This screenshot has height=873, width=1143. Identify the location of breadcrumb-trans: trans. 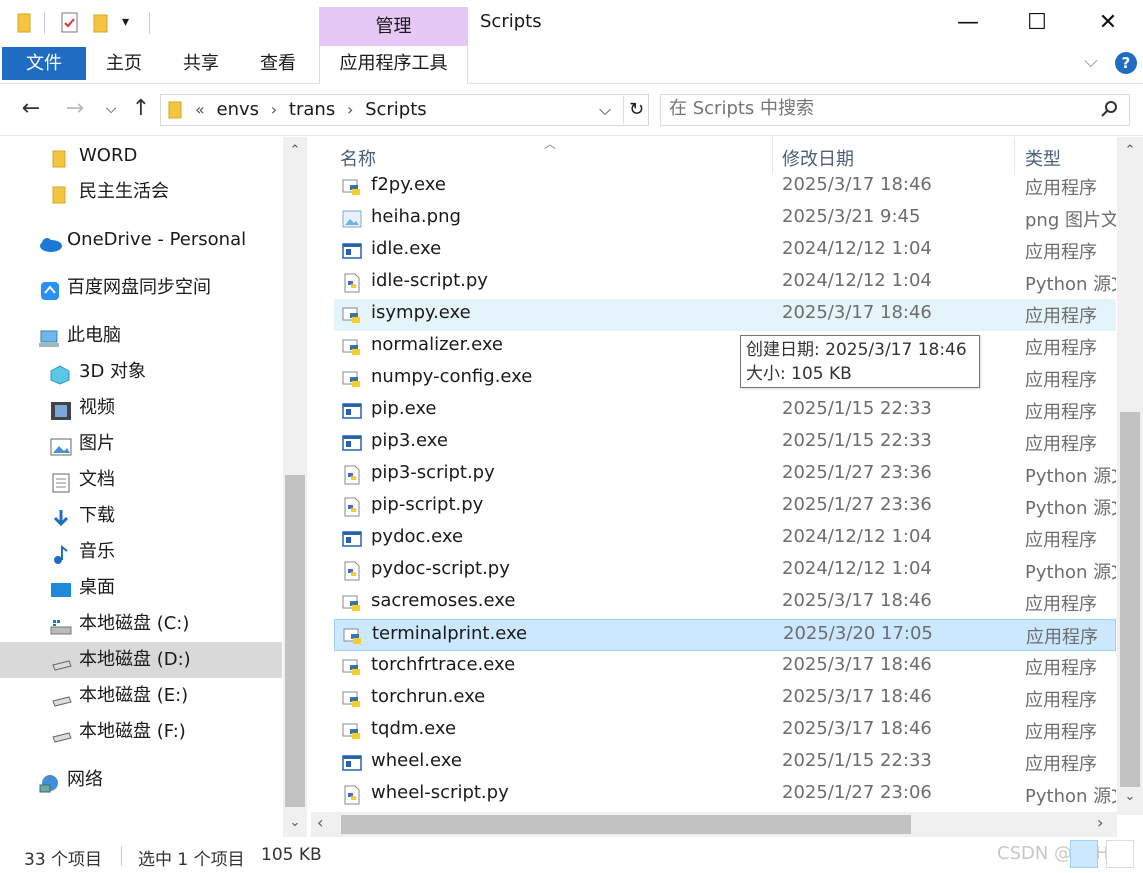
(312, 109).